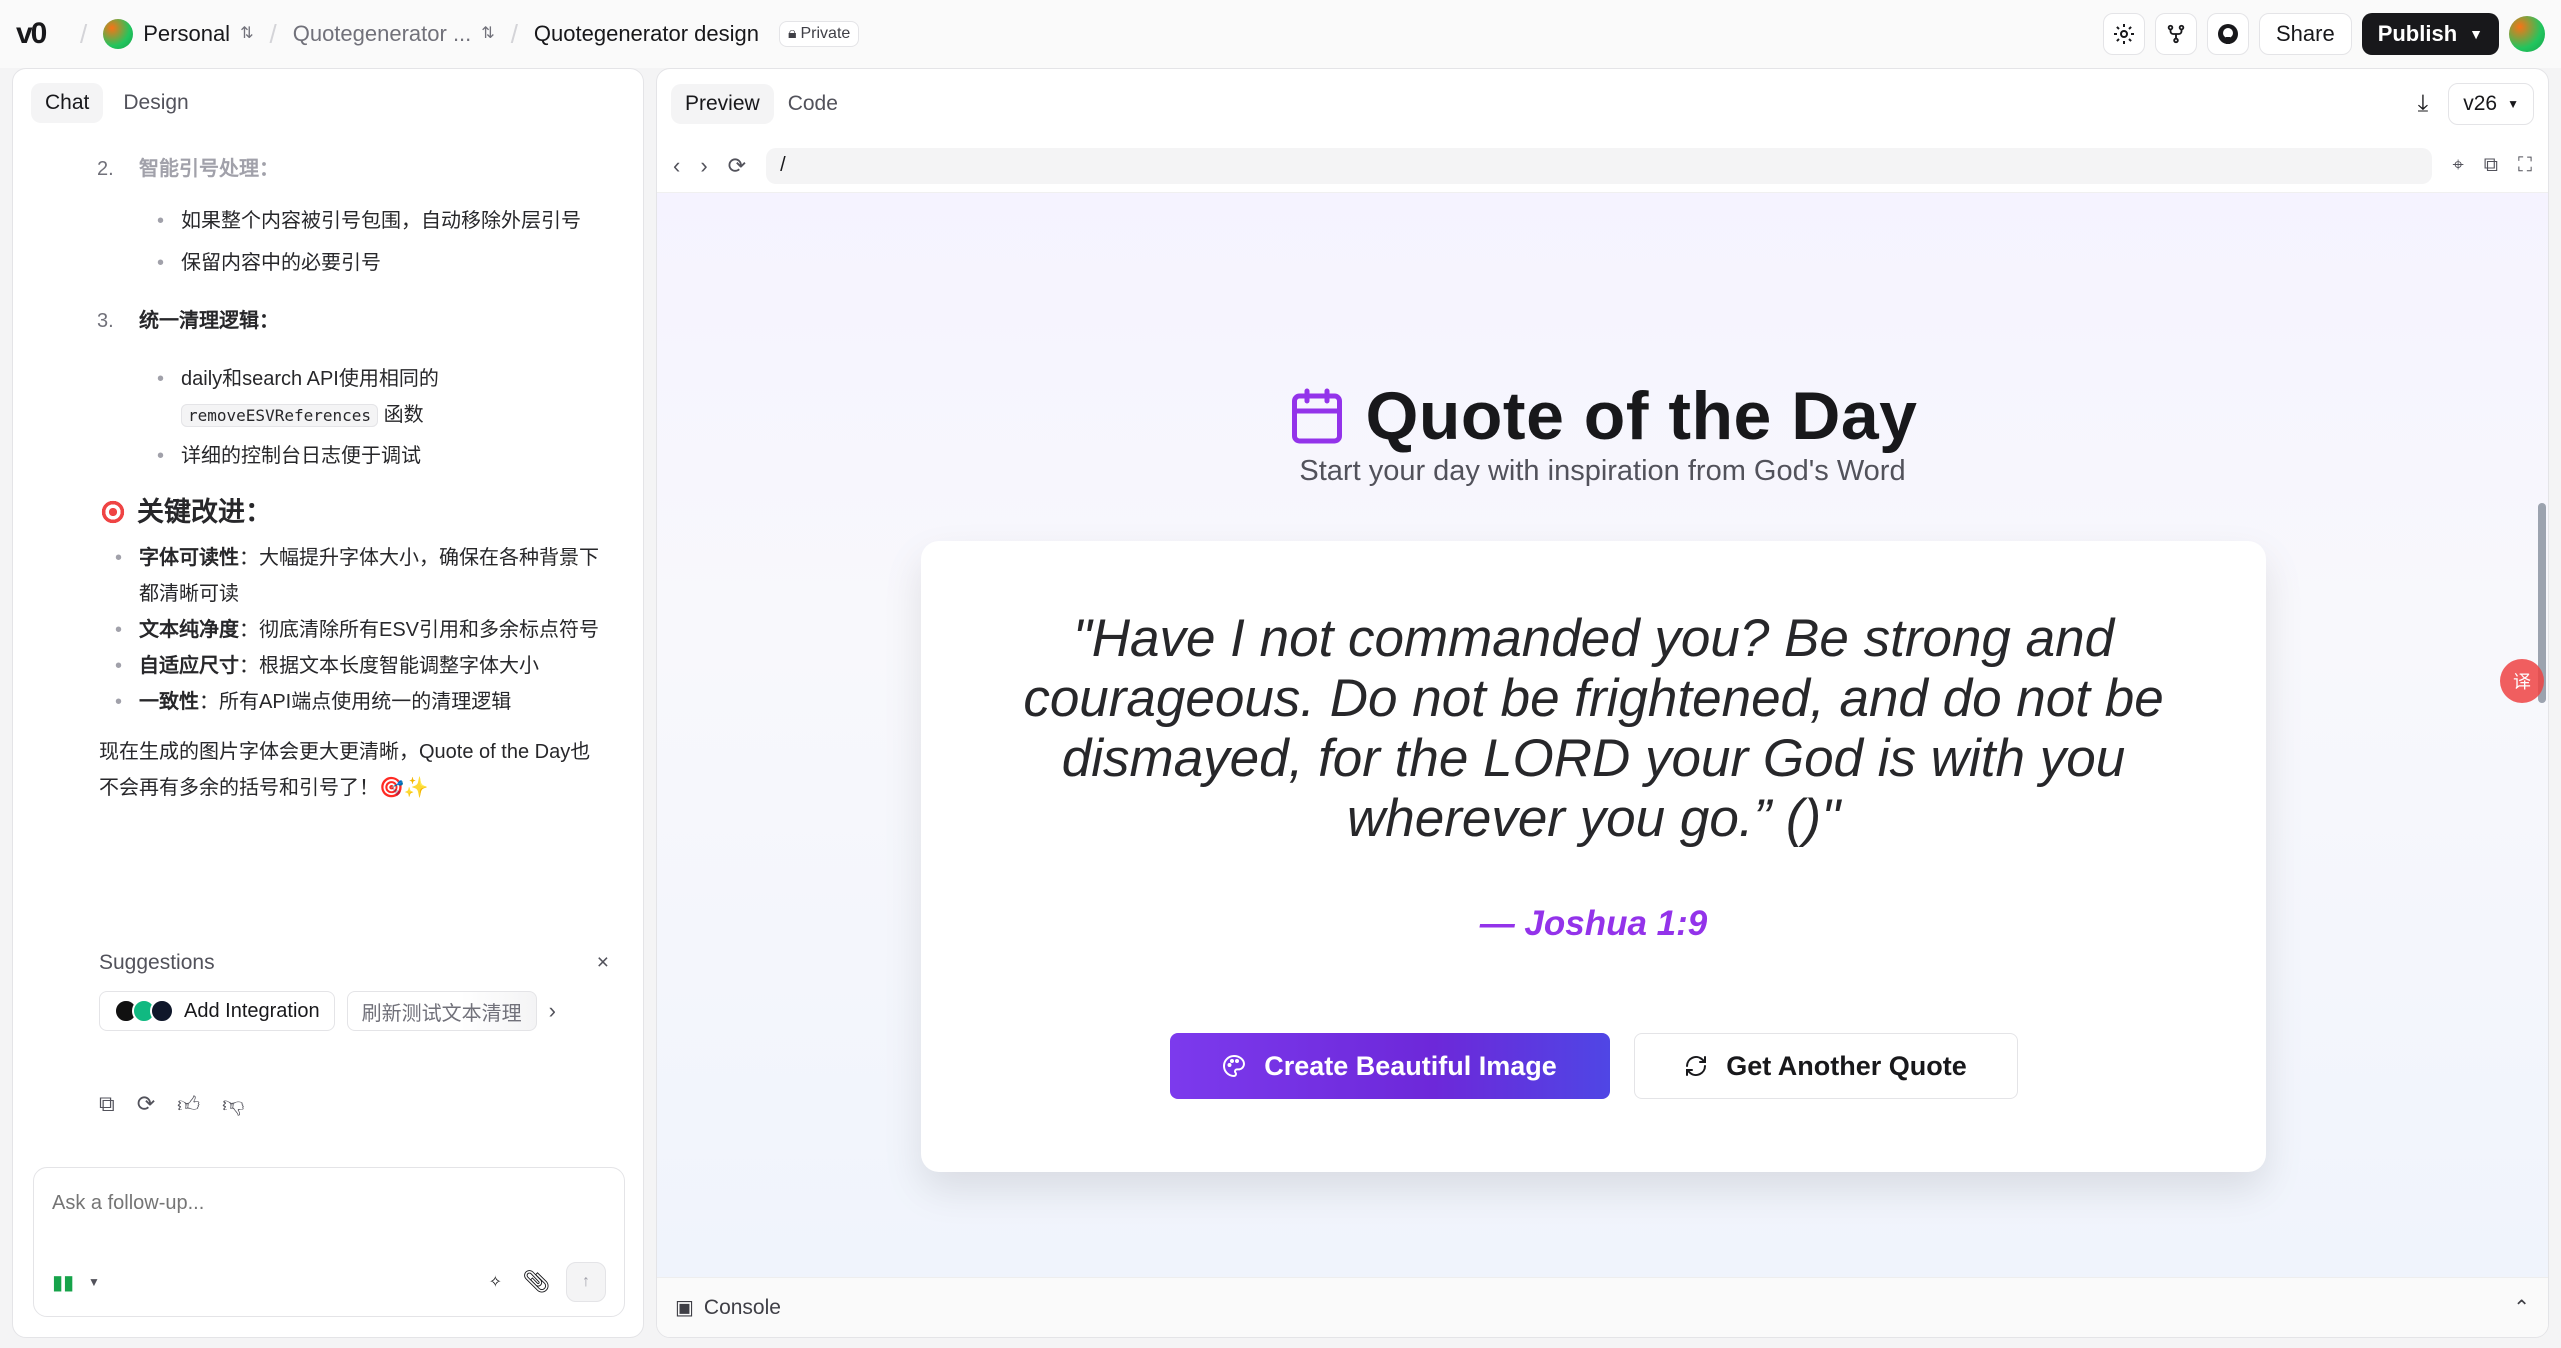 The height and width of the screenshot is (1348, 2561). What do you see at coordinates (144, 1011) in the screenshot?
I see `integration-icons` at bounding box center [144, 1011].